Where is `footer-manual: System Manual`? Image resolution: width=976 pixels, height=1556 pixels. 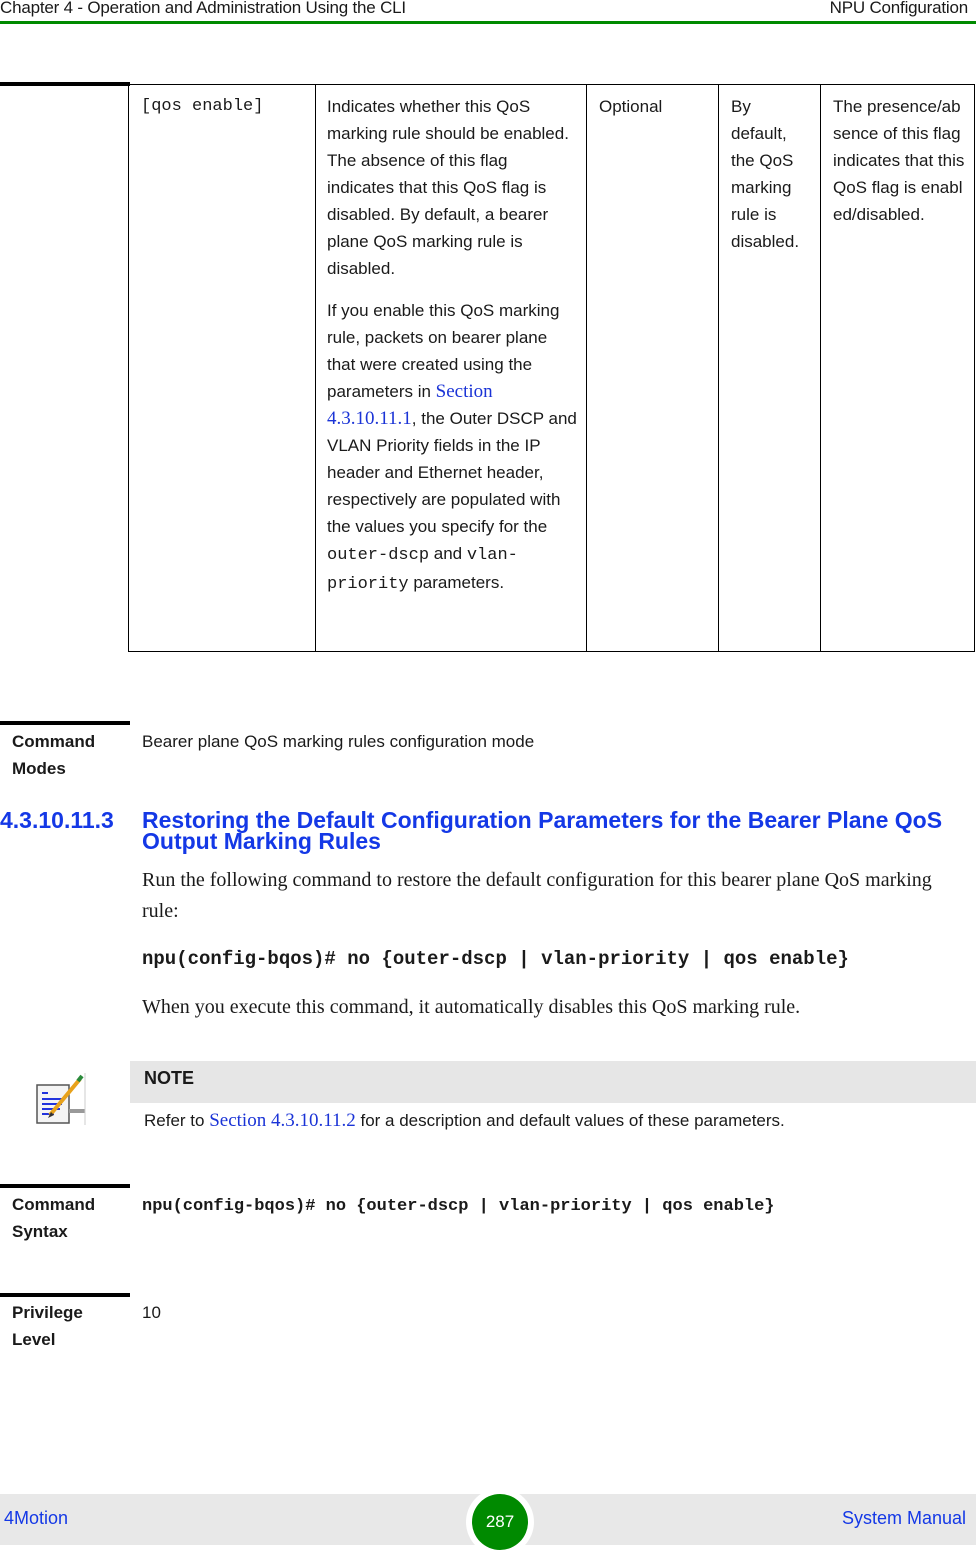 footer-manual: System Manual is located at coordinates (903, 1518).